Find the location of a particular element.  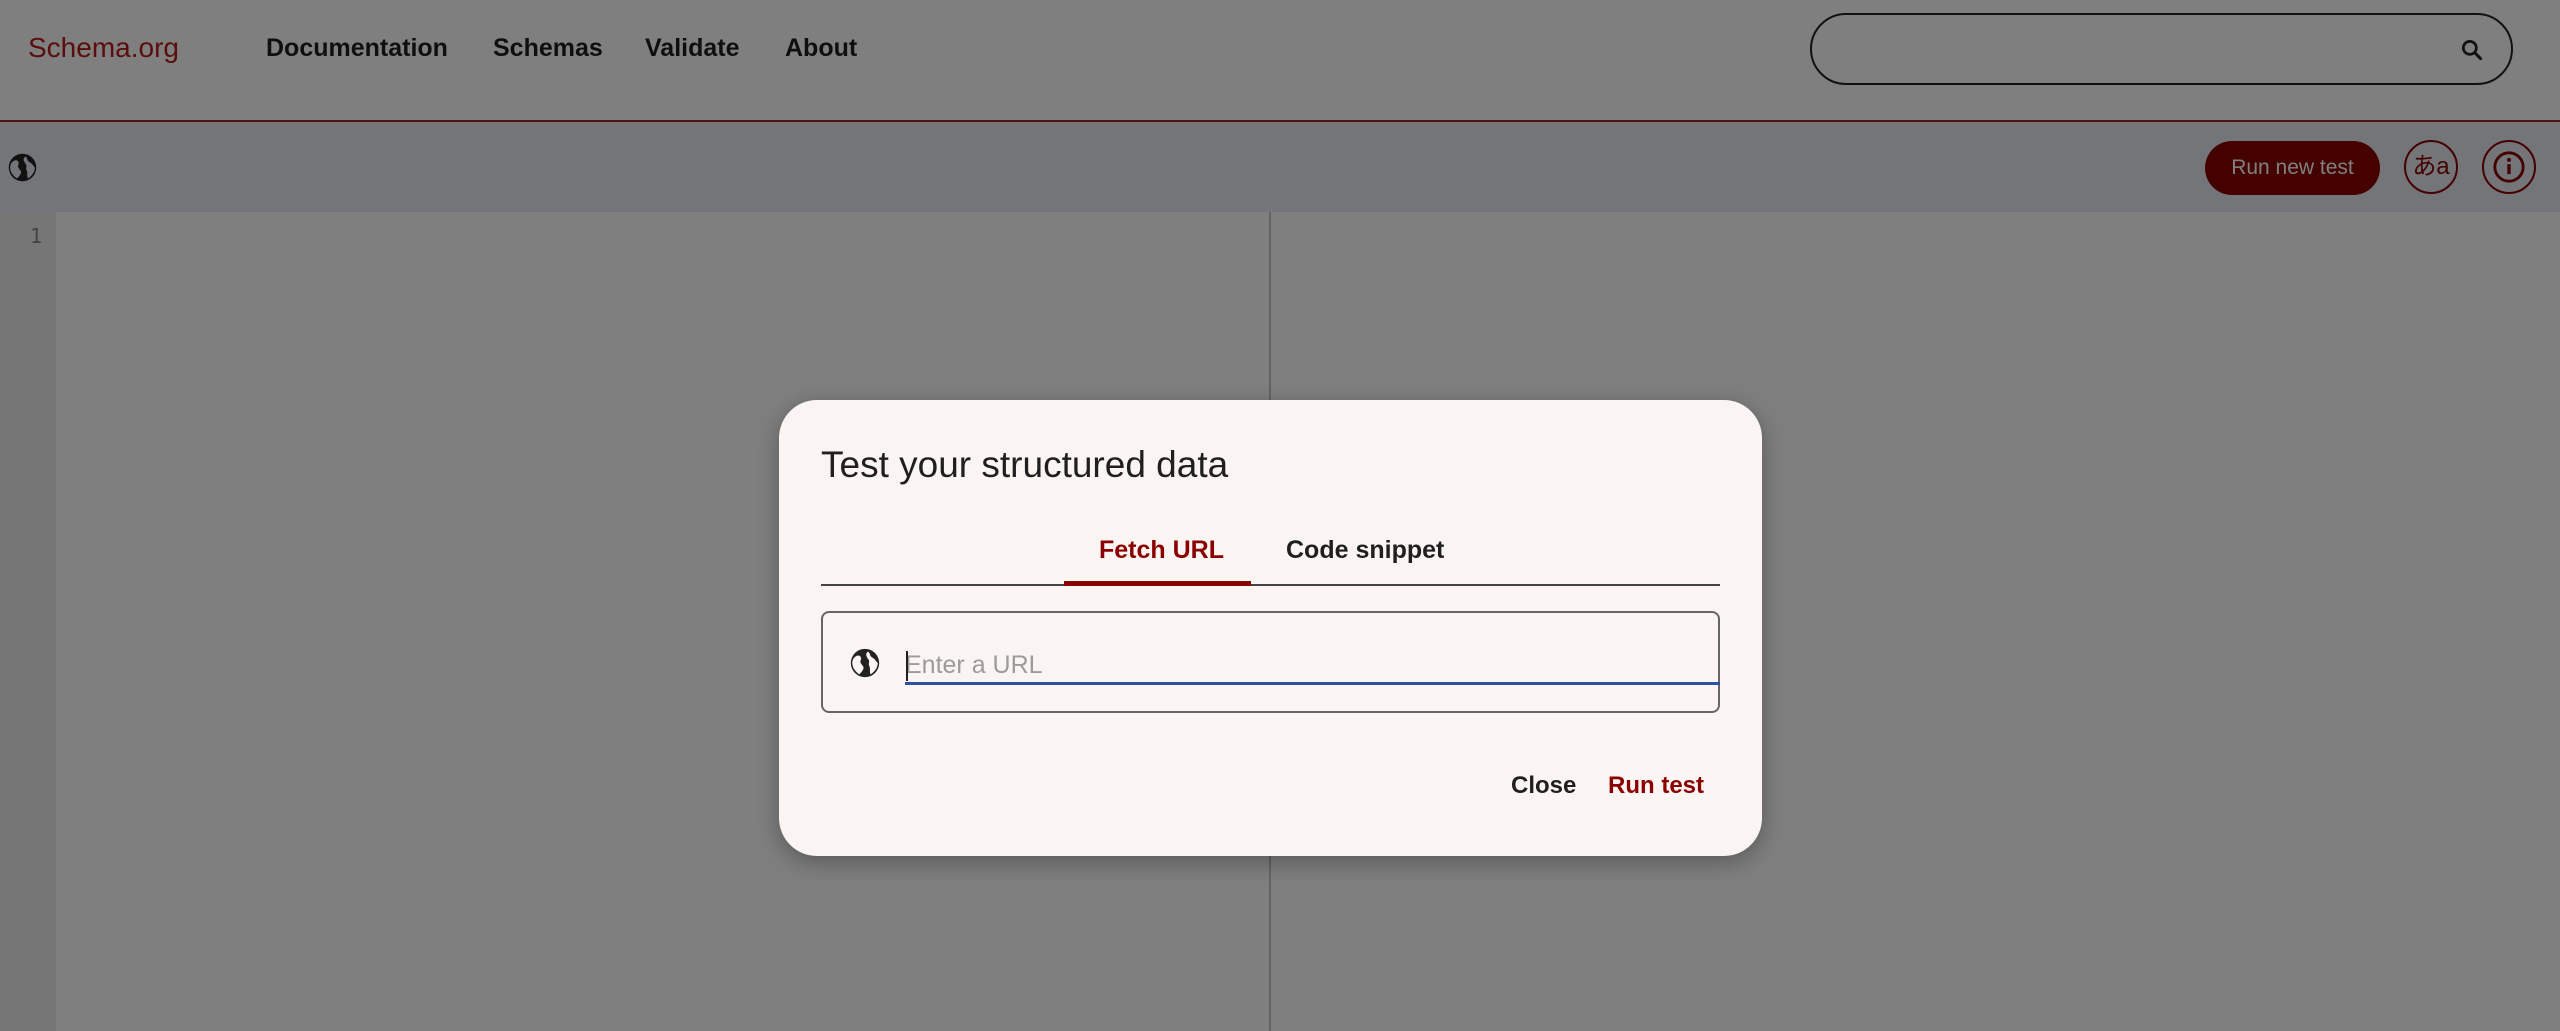

url-input is located at coordinates (1312, 663).